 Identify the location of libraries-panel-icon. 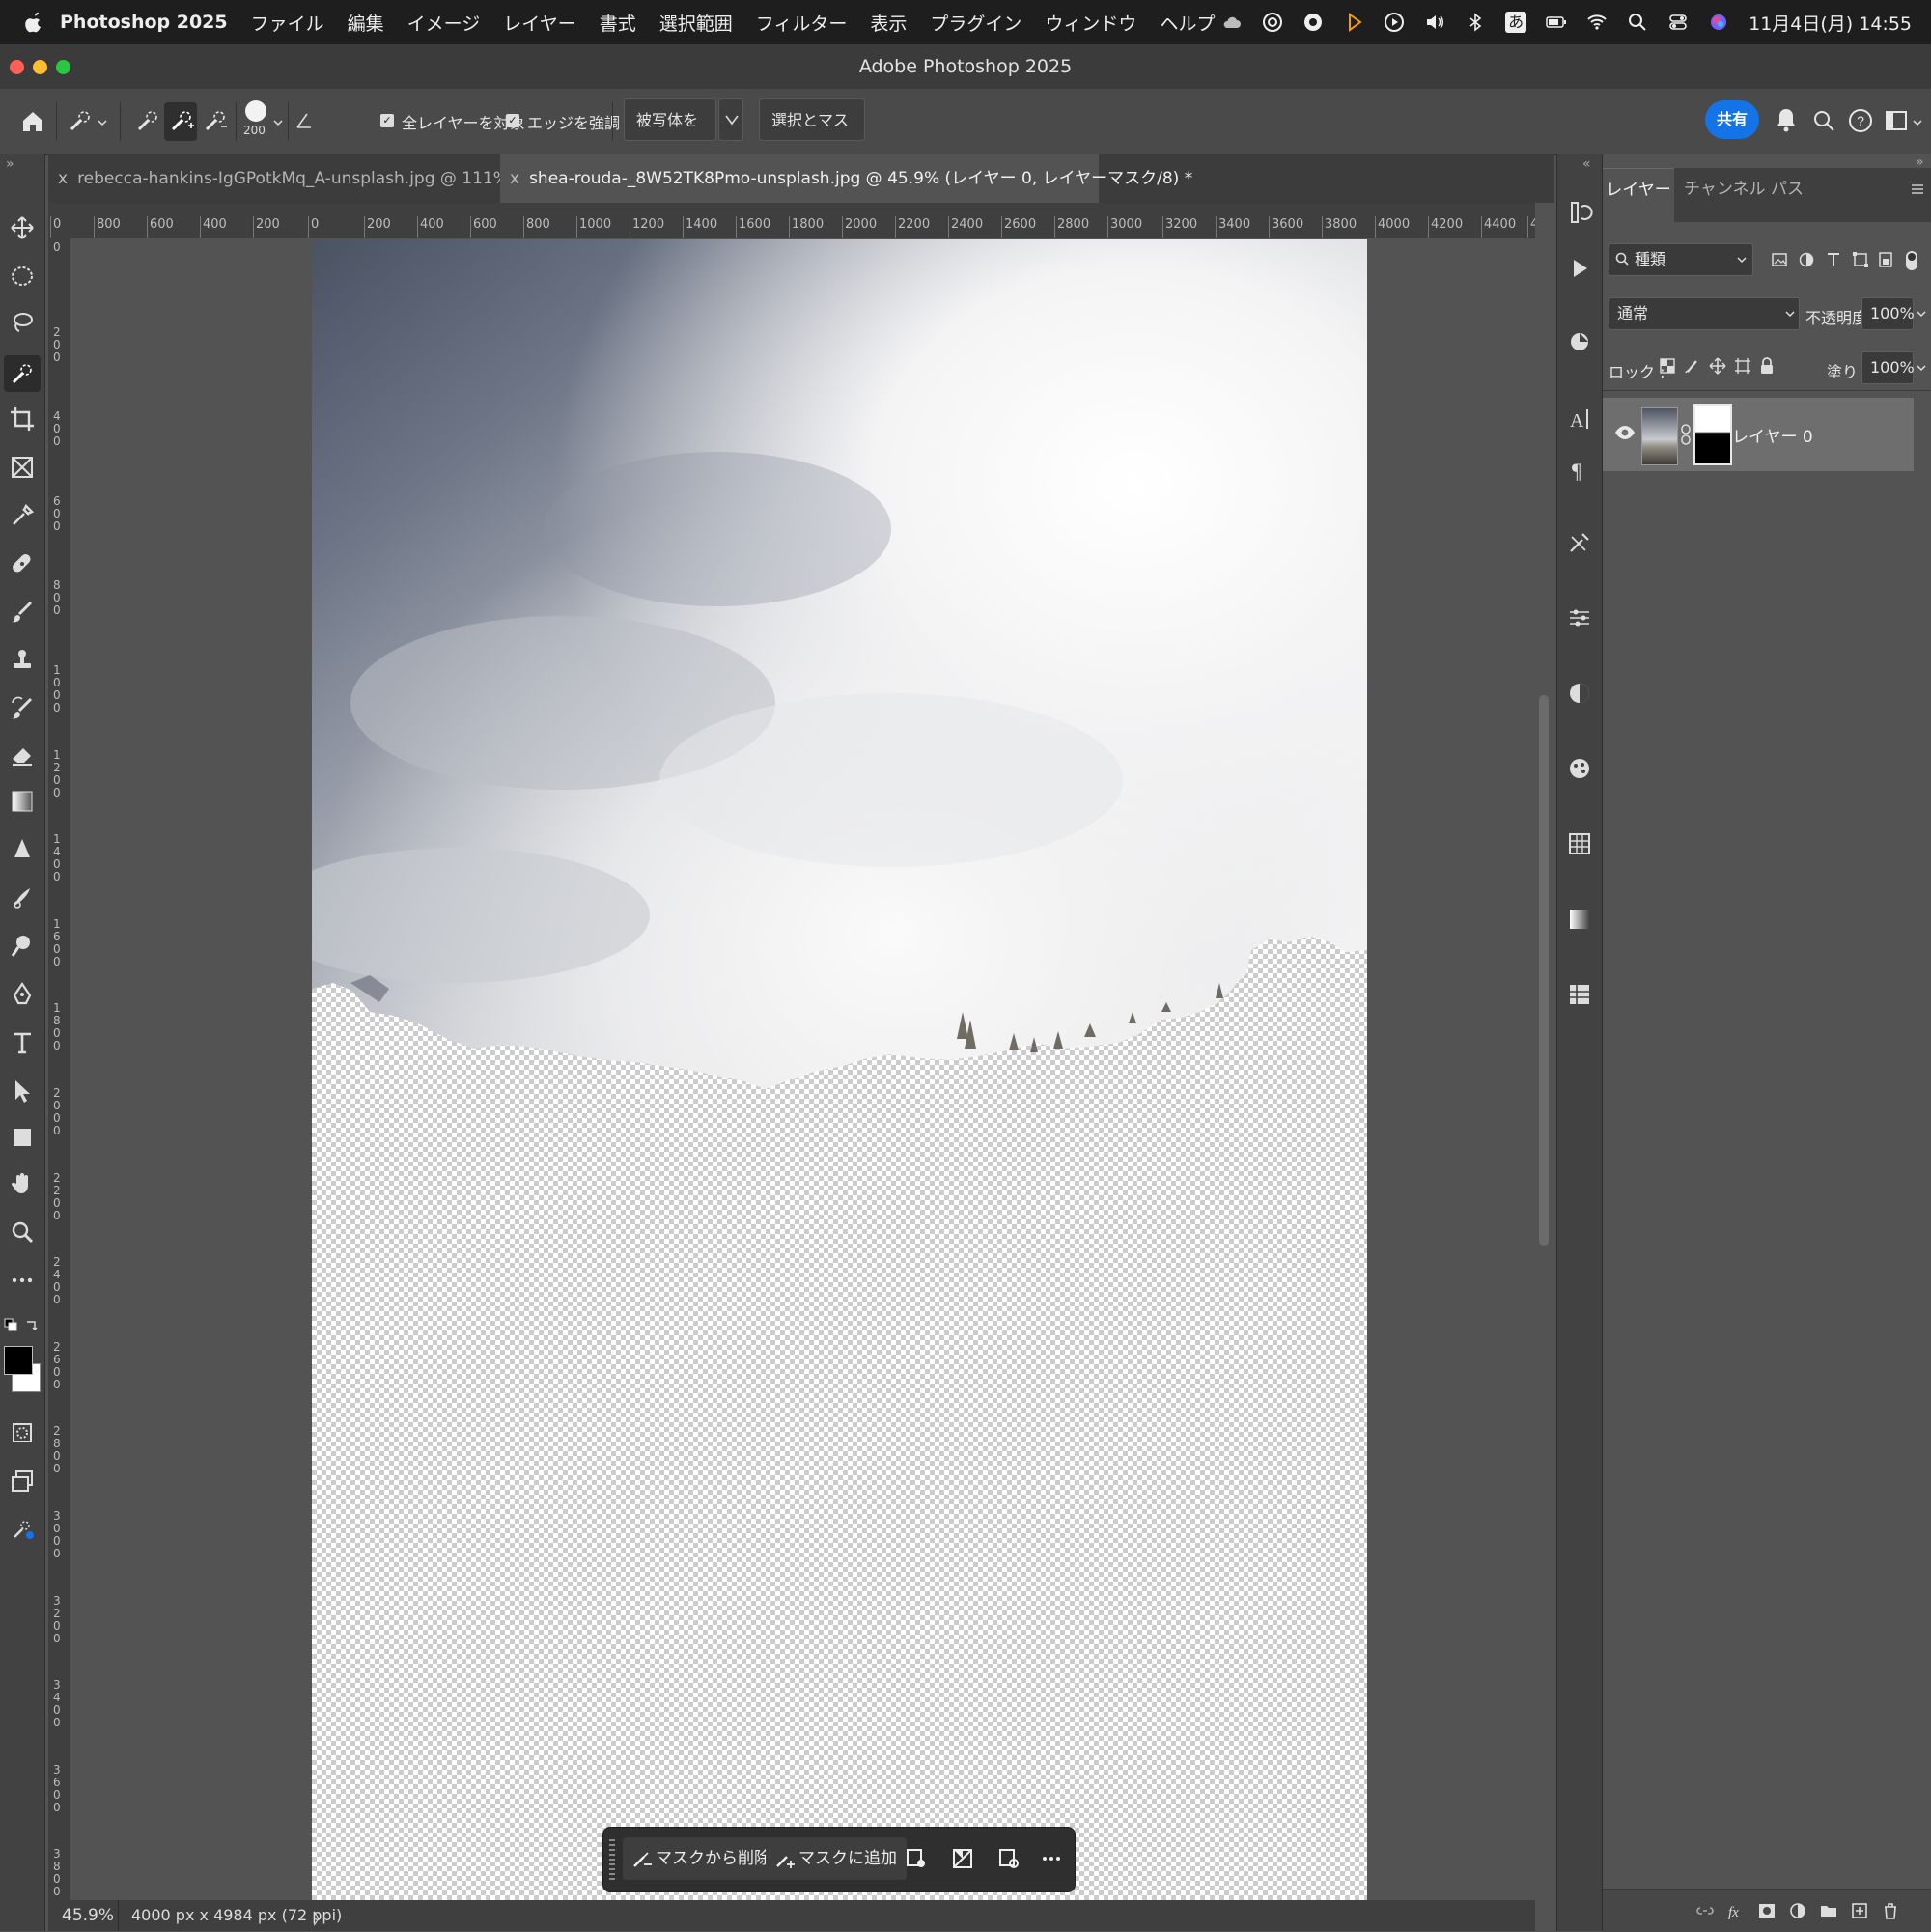
(1579, 995).